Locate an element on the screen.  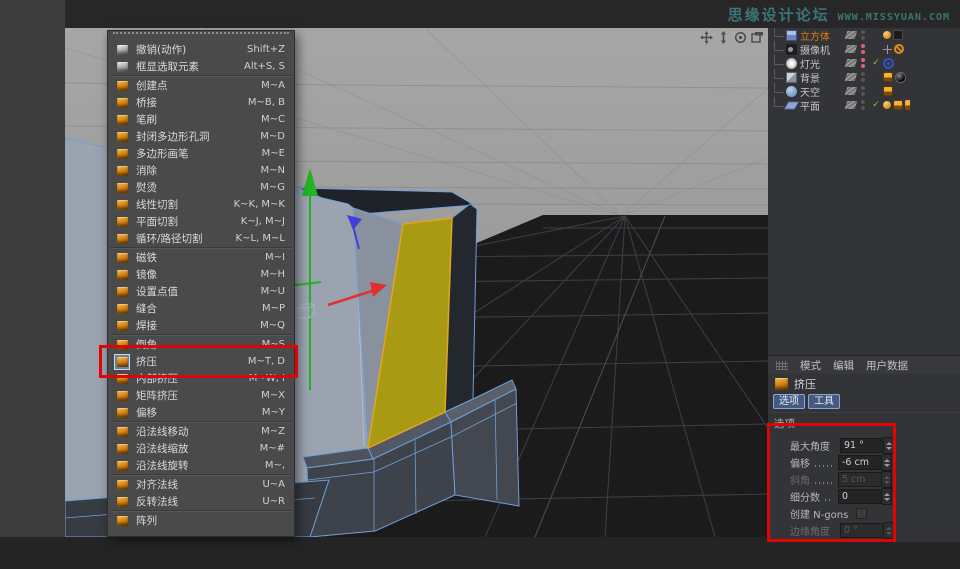
attribute-manager-header: 模式 编辑 用户数据 is located at coordinates (864, 365).